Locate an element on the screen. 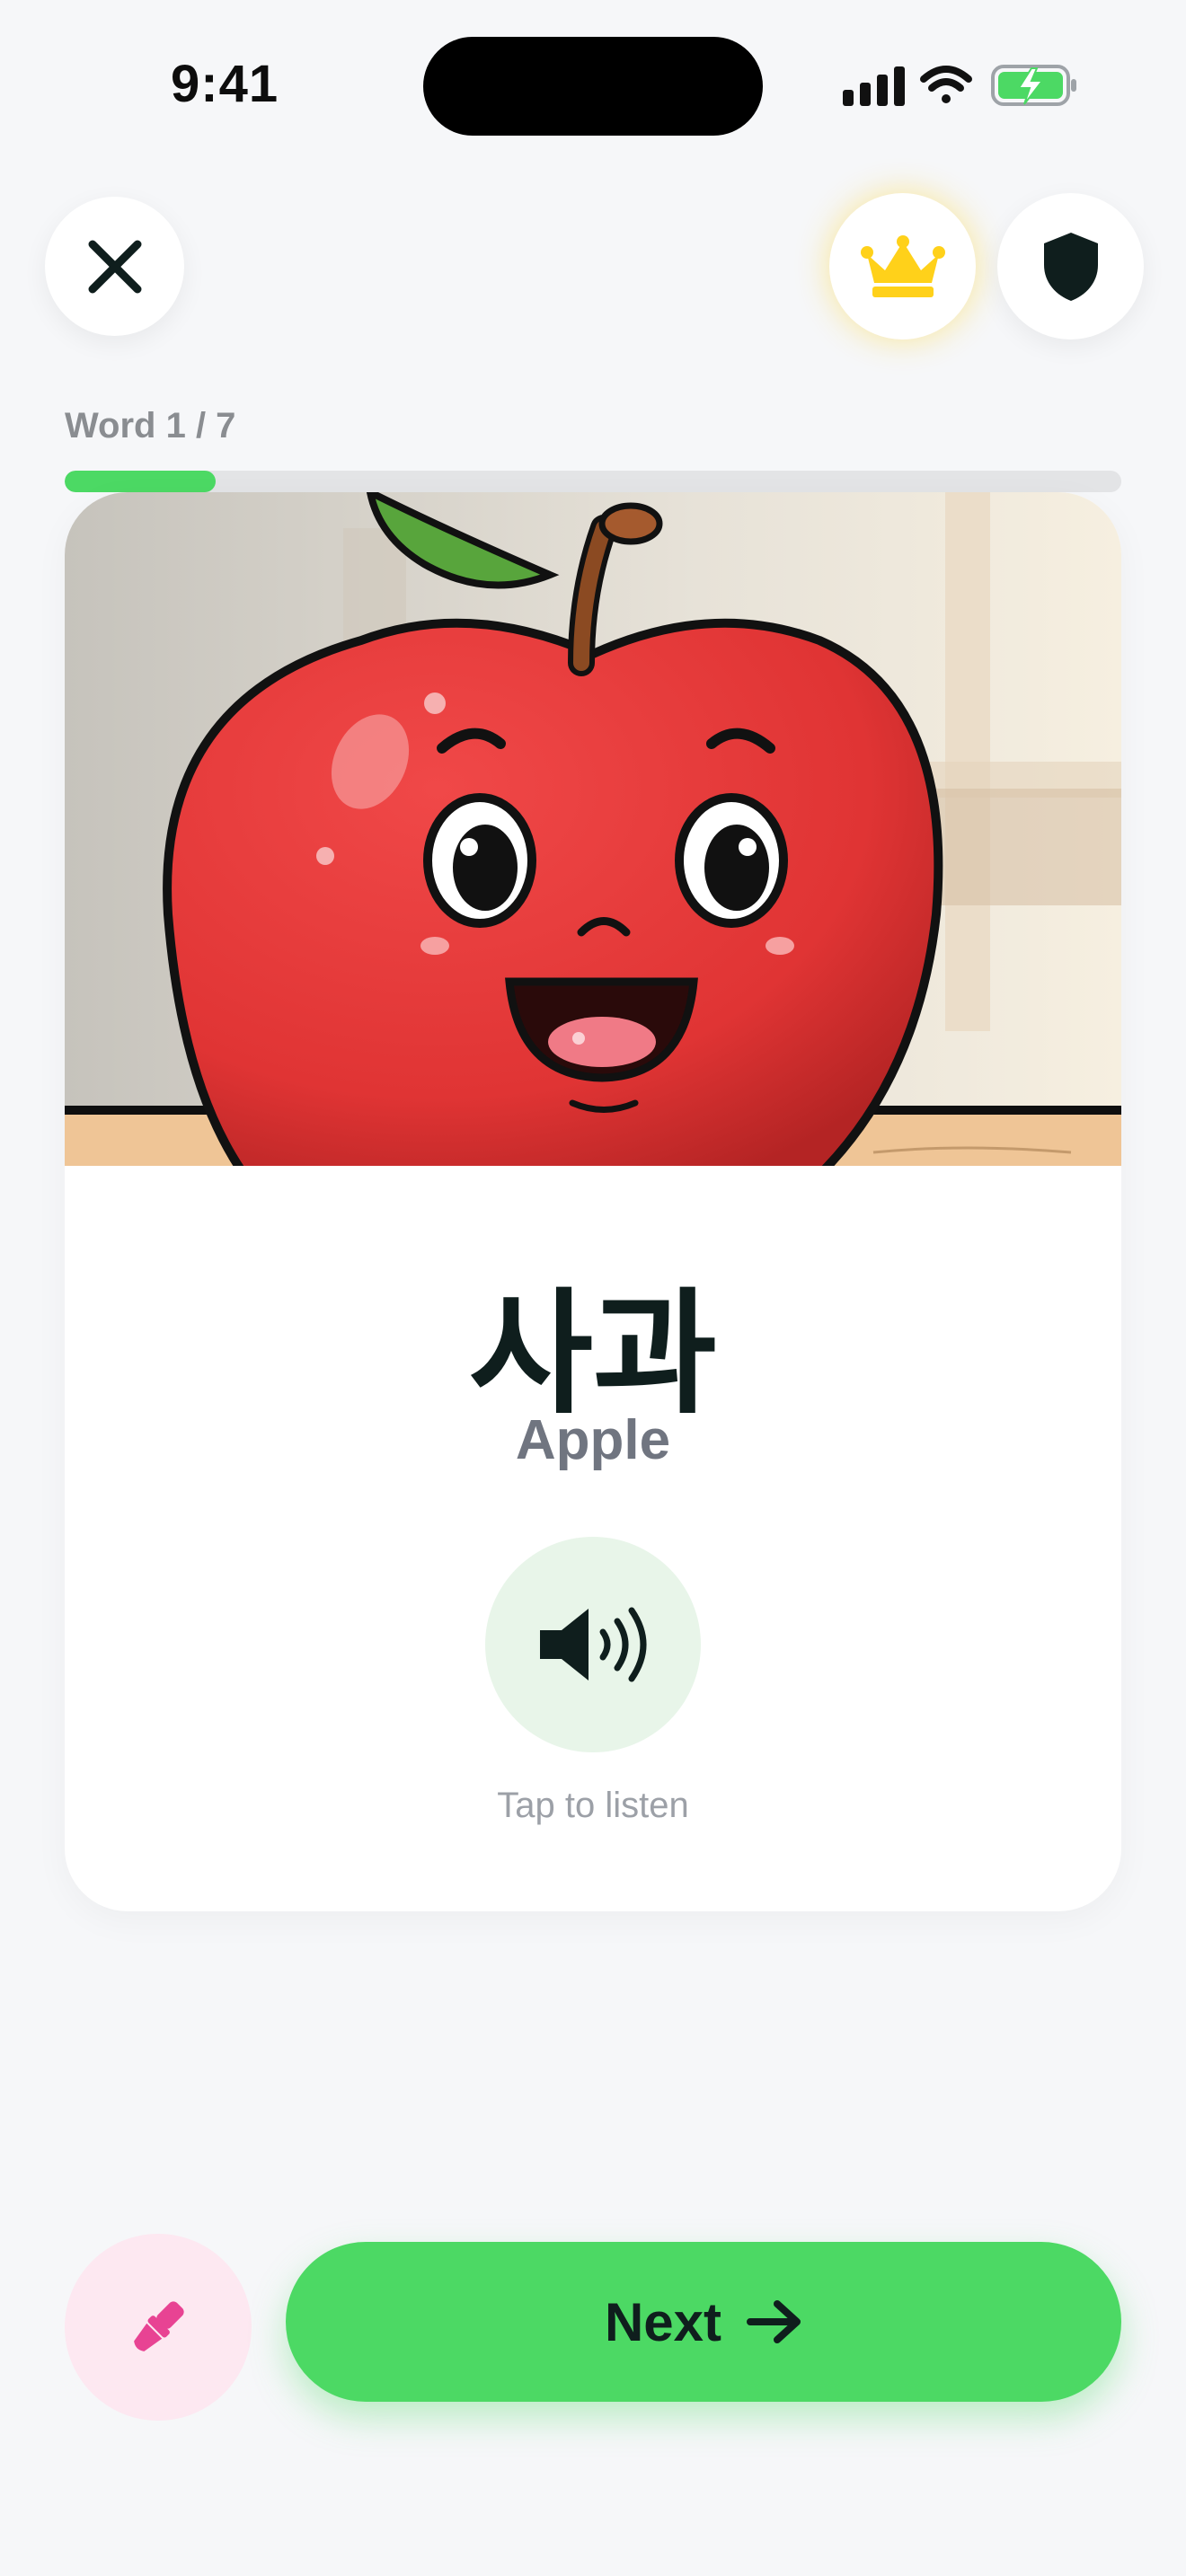  crown-icon is located at coordinates (902, 265).